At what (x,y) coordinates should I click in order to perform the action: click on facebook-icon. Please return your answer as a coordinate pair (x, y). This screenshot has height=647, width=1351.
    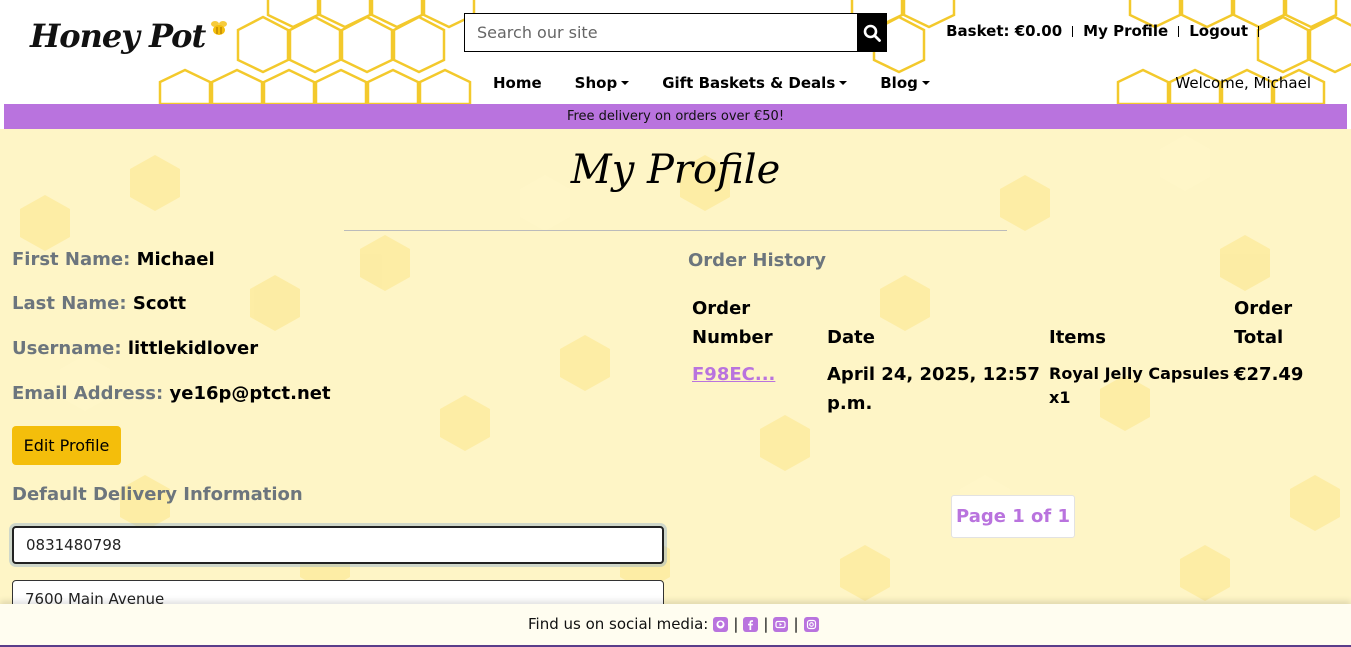
    Looking at the image, I should click on (751, 624).